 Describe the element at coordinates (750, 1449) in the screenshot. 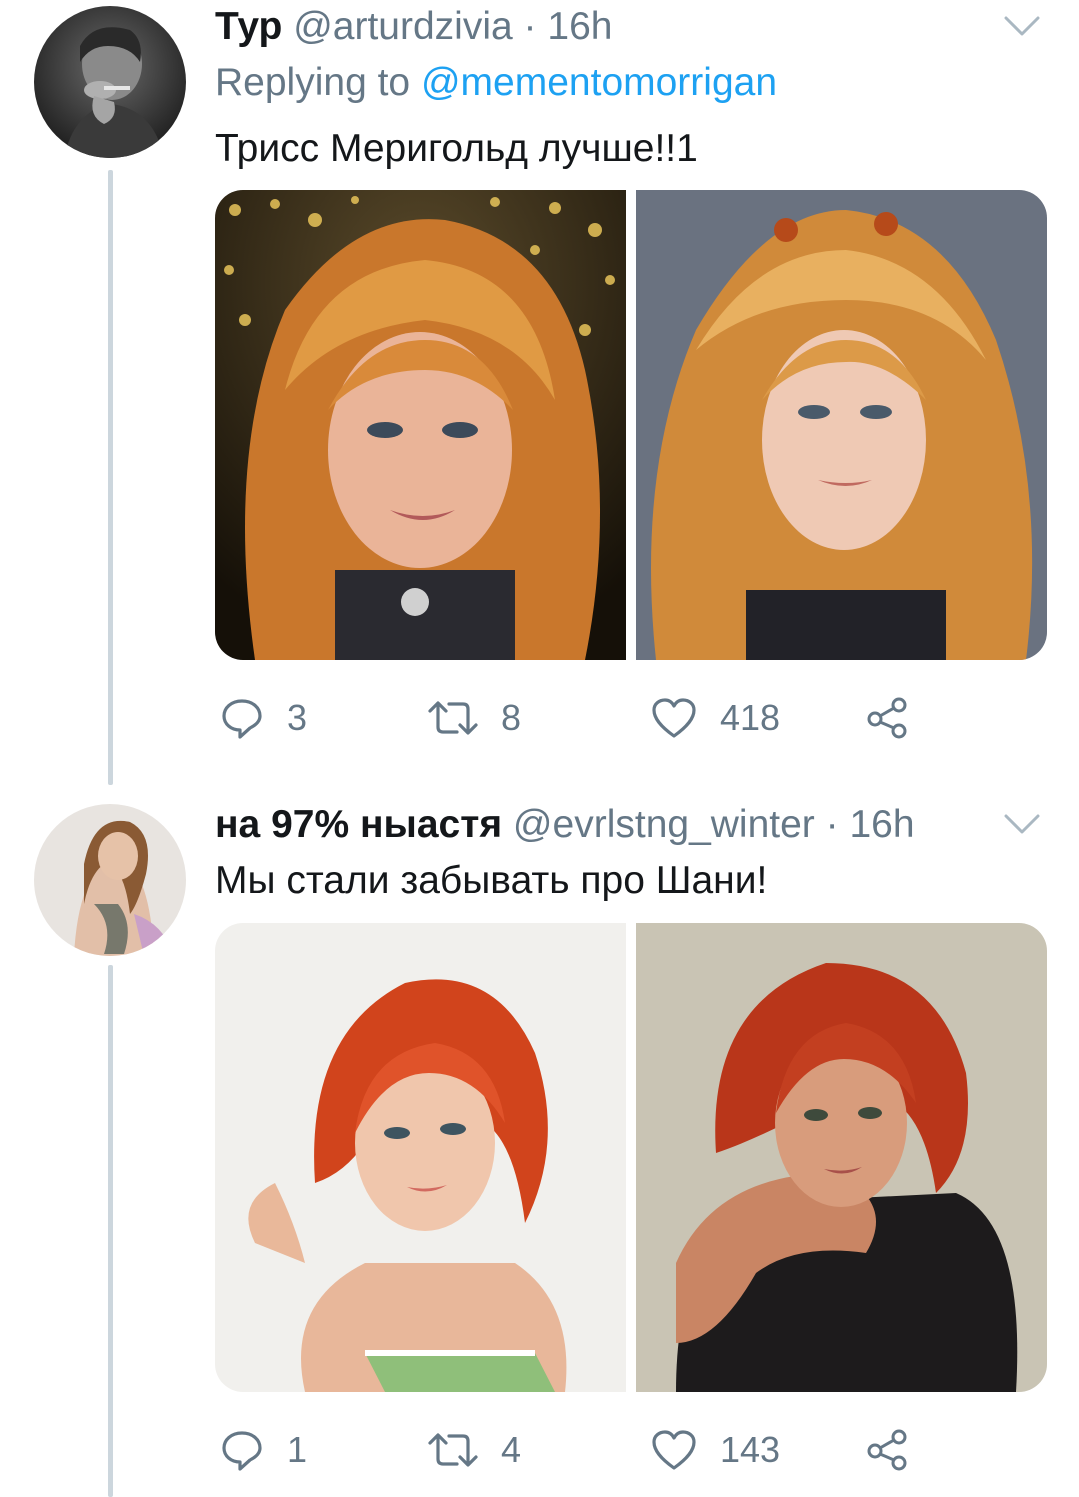

I see `like-count: 143` at that location.